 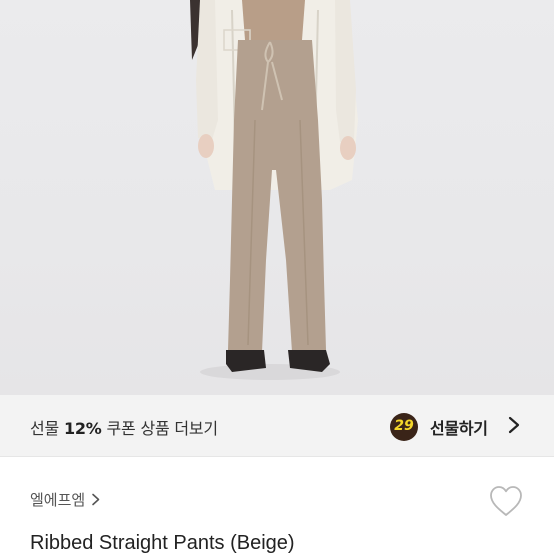 I want to click on gift-badge-number: 29, so click(x=404, y=426).